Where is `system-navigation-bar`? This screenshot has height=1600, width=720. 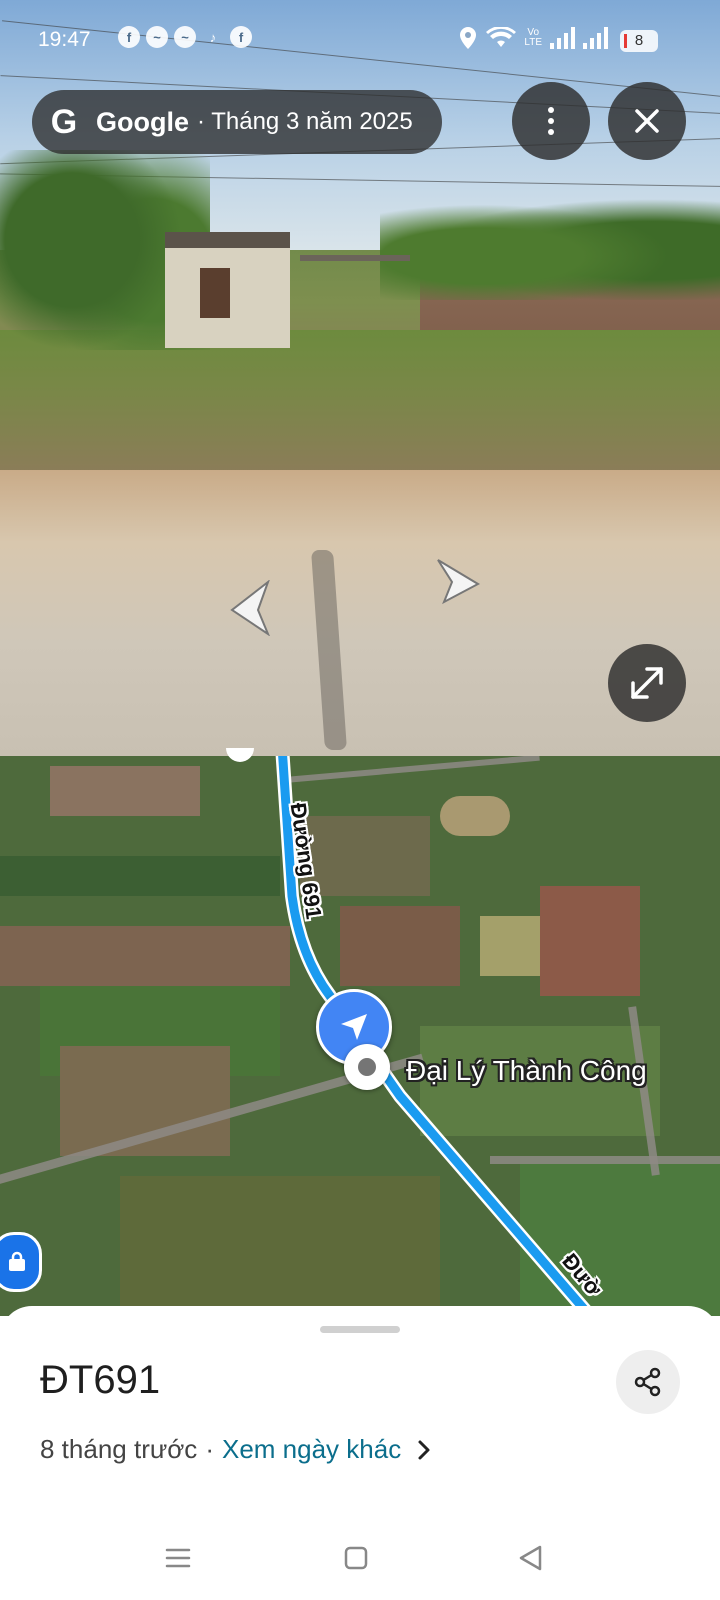 system-navigation-bar is located at coordinates (360, 1563).